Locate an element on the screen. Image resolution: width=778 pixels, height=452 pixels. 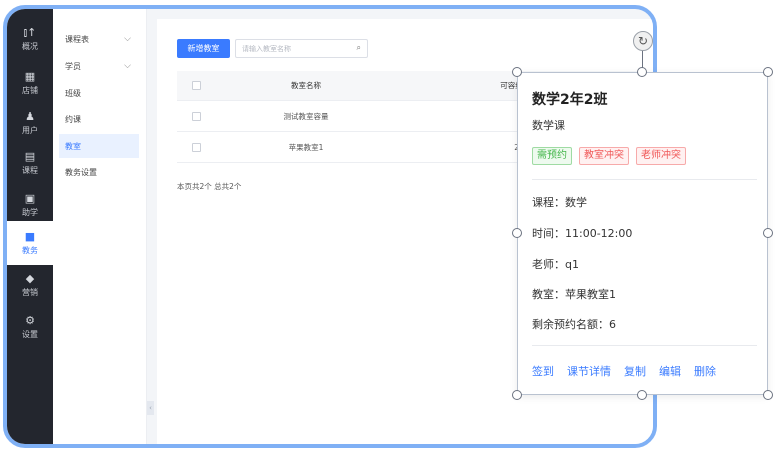
status-tags: 需预约 教室冲突 老师冲突 is located at coordinates (609, 156).